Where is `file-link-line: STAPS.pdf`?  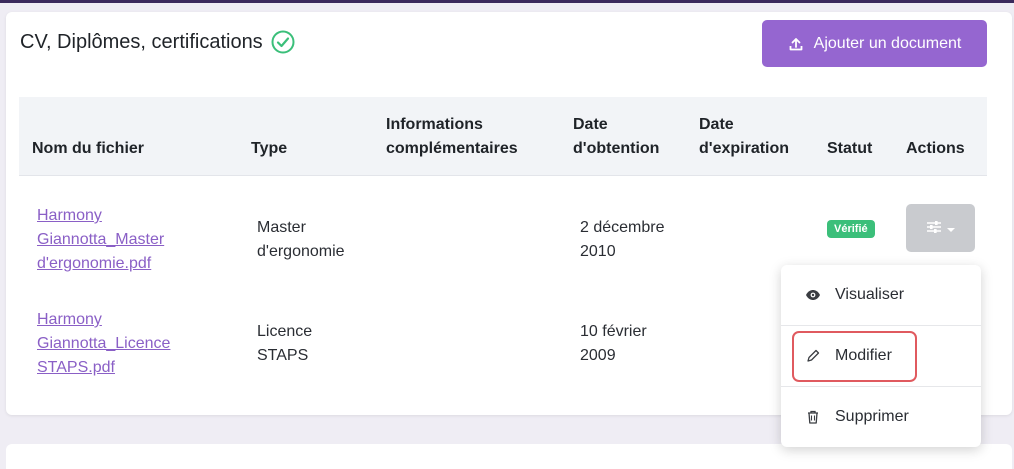
file-link-line: STAPS.pdf is located at coordinates (76, 367).